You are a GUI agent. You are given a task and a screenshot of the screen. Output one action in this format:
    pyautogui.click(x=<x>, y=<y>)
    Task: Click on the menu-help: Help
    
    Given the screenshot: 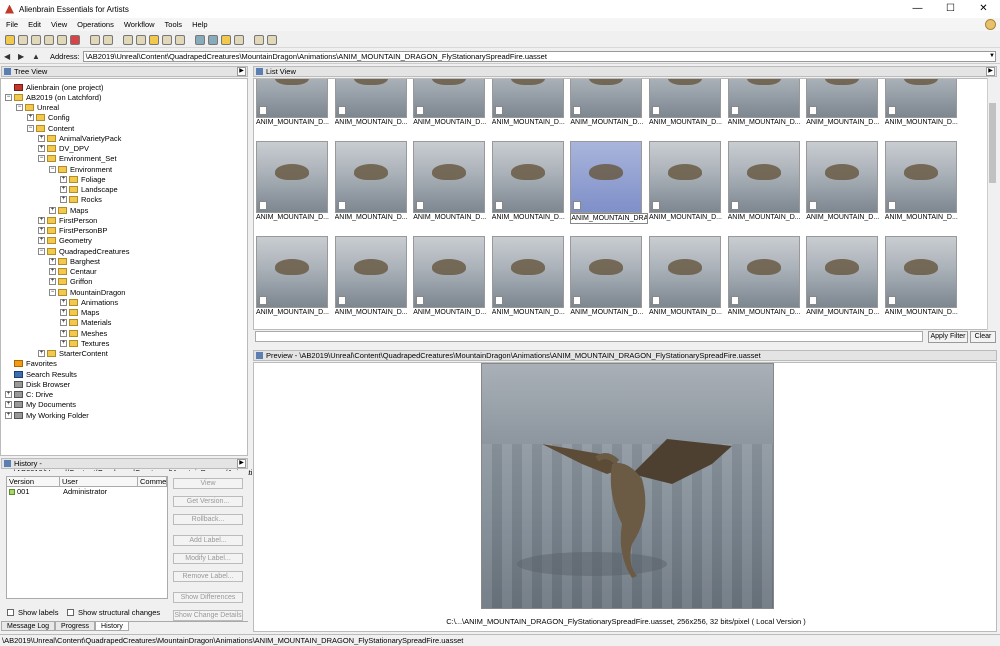 What is the action you would take?
    pyautogui.click(x=199, y=24)
    